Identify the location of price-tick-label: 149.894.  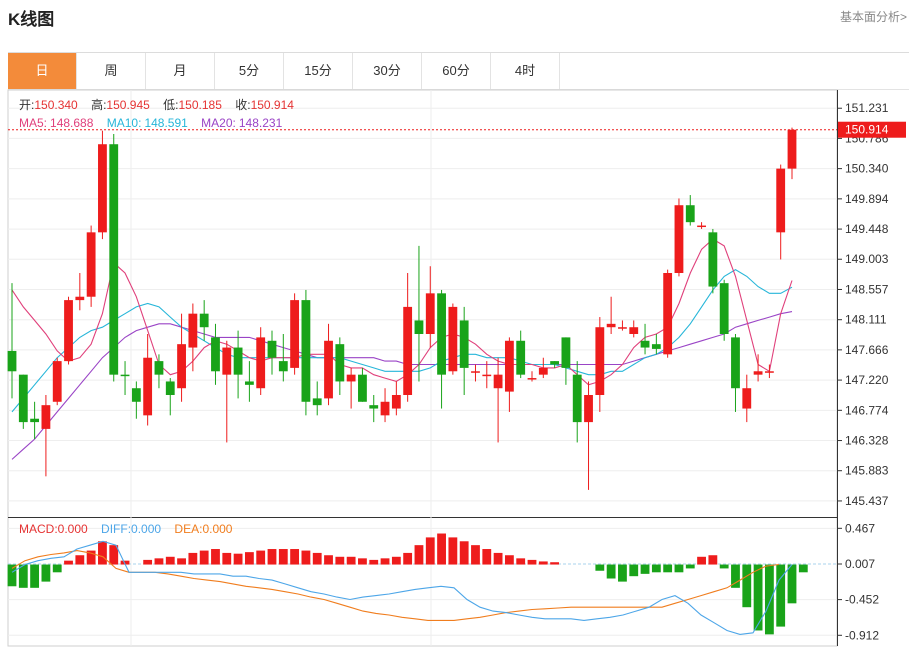
(867, 199).